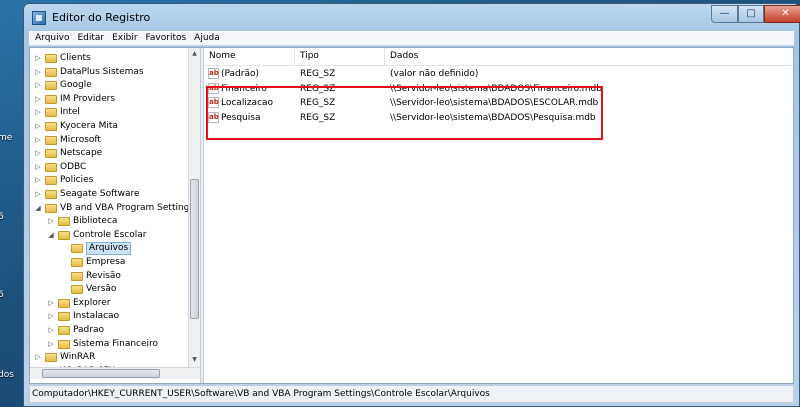  Describe the element at coordinates (124, 38) in the screenshot. I see `menu-exibir: Exibir` at that location.